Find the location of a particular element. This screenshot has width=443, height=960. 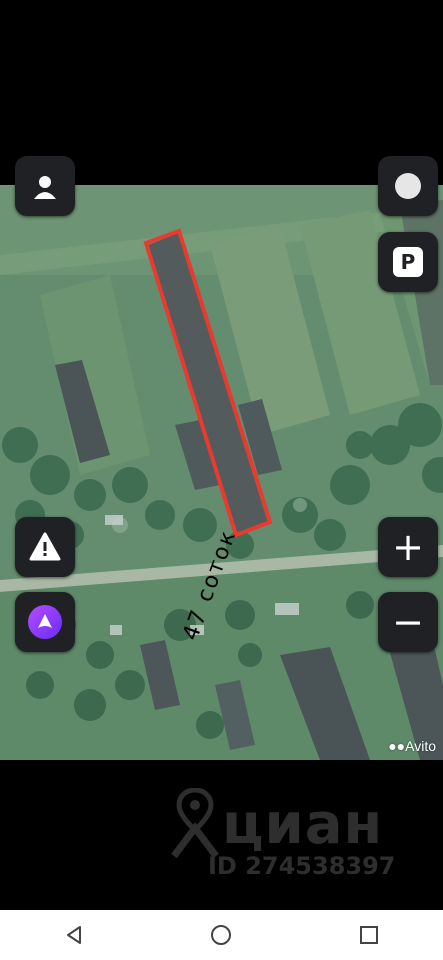

system-navigation-bar is located at coordinates (221, 935).